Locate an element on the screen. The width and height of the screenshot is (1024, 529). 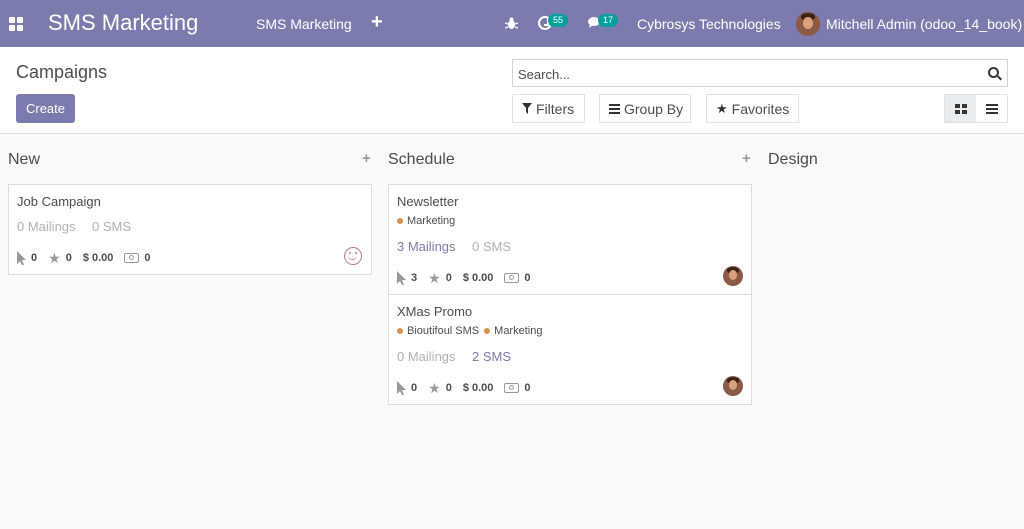
filters-button: Filters is located at coordinates (548, 108).